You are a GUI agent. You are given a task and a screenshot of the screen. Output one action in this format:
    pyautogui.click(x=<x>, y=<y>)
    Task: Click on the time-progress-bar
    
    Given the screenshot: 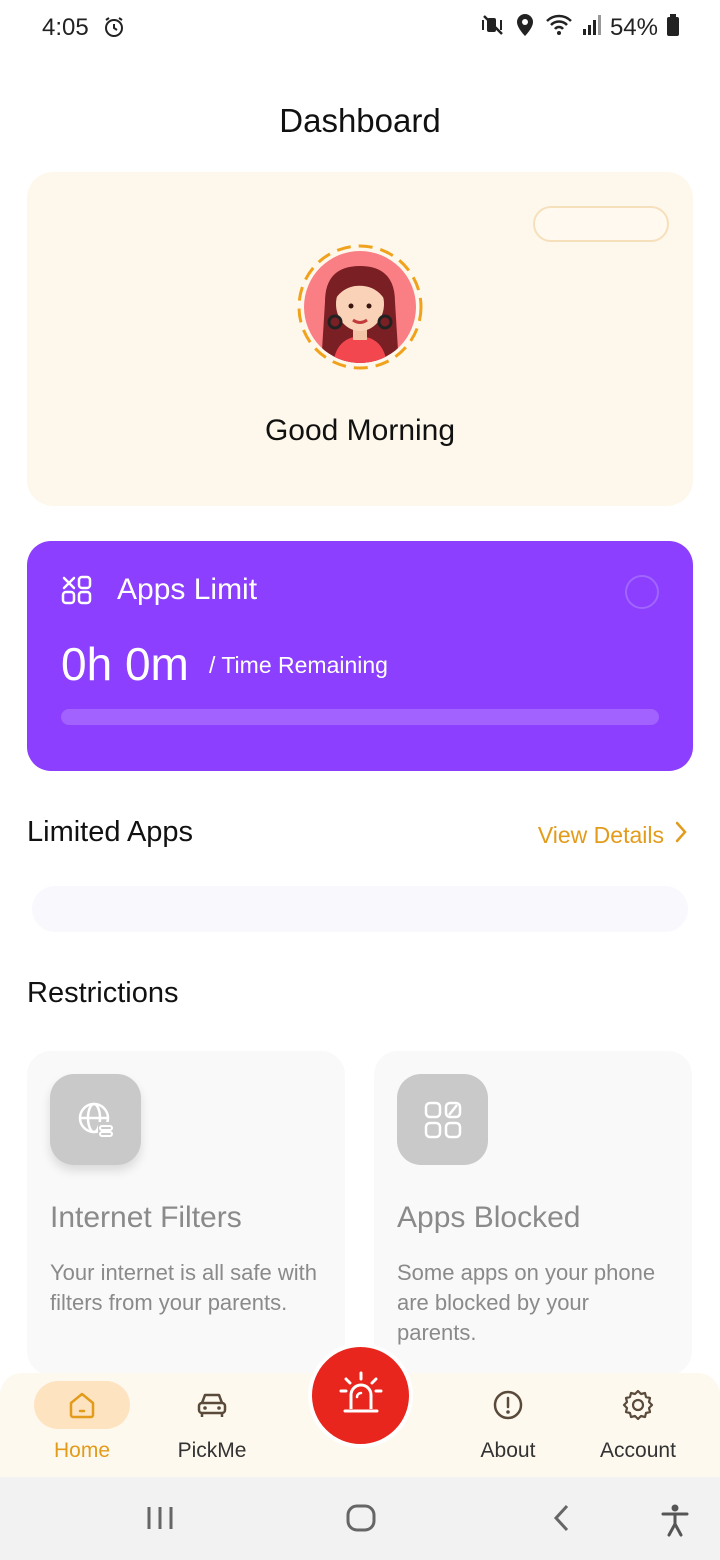 What is the action you would take?
    pyautogui.click(x=360, y=717)
    